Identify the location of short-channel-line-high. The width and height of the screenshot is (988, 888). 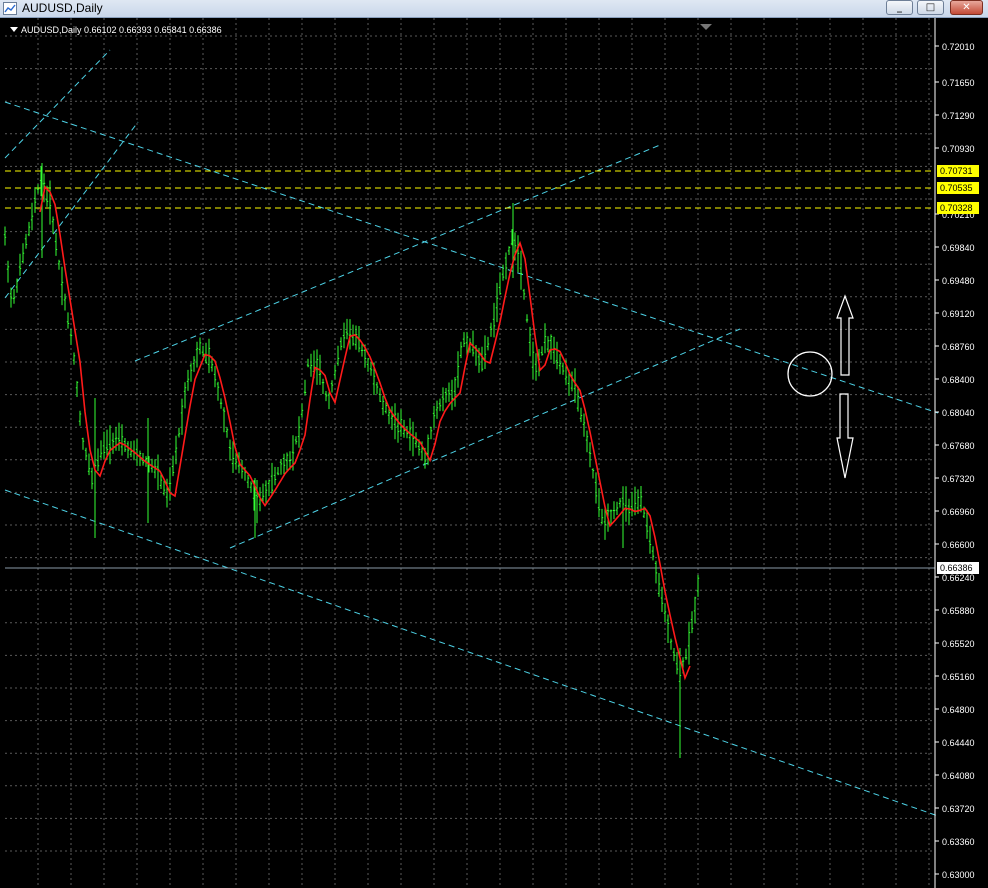
(57, 104).